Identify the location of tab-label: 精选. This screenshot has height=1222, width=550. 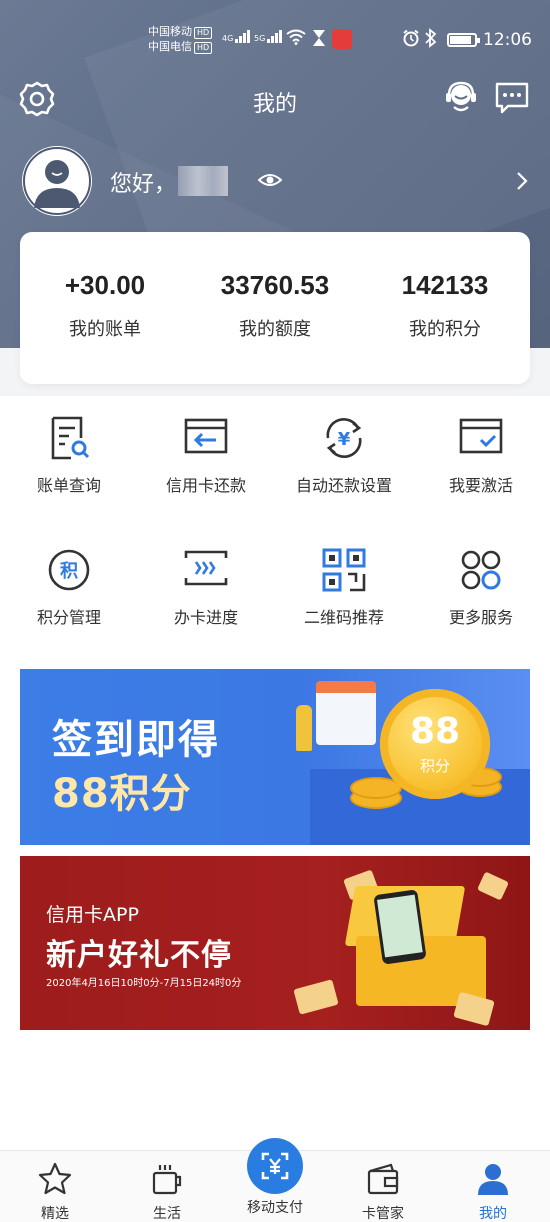
(55, 1214).